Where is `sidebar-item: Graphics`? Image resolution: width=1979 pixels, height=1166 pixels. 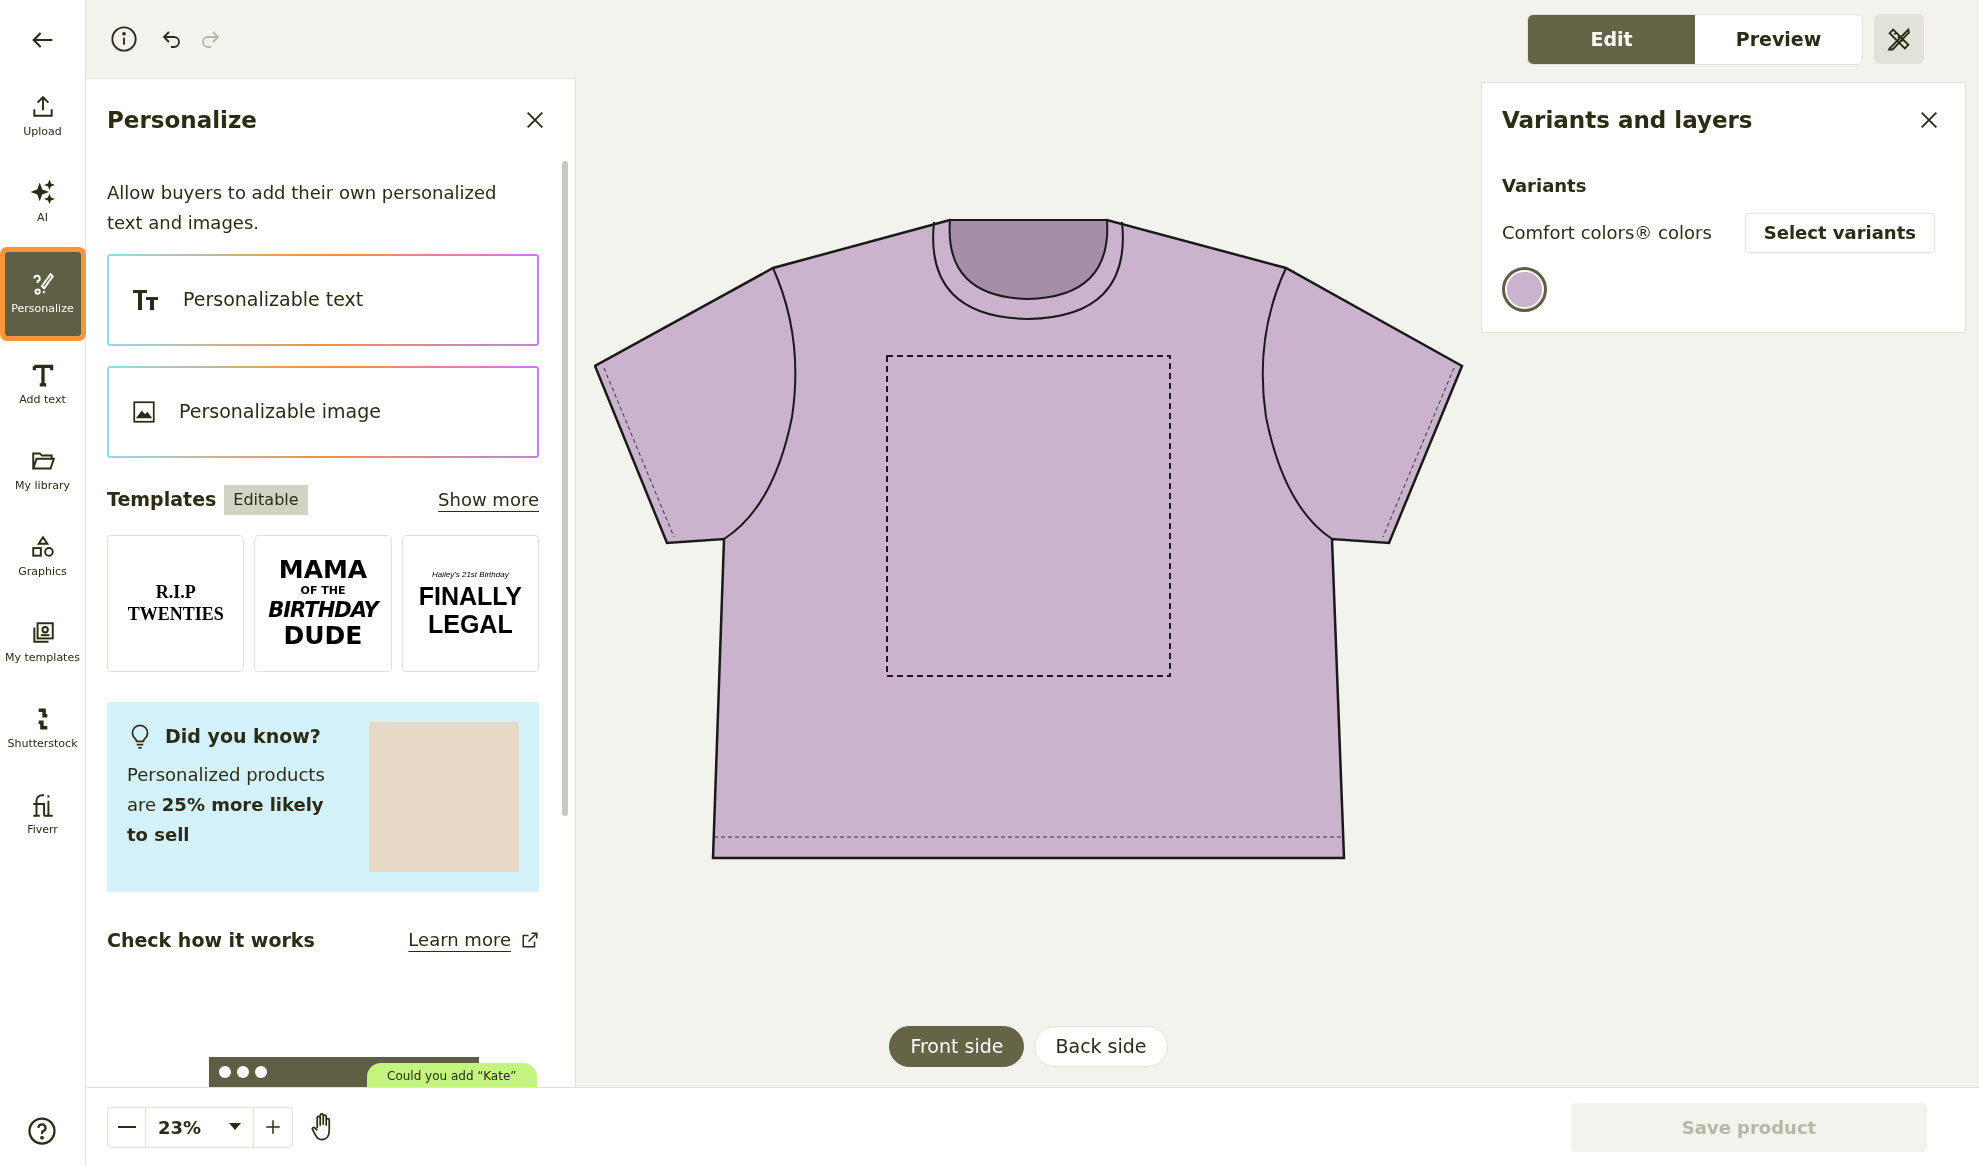 sidebar-item: Graphics is located at coordinates (42, 557).